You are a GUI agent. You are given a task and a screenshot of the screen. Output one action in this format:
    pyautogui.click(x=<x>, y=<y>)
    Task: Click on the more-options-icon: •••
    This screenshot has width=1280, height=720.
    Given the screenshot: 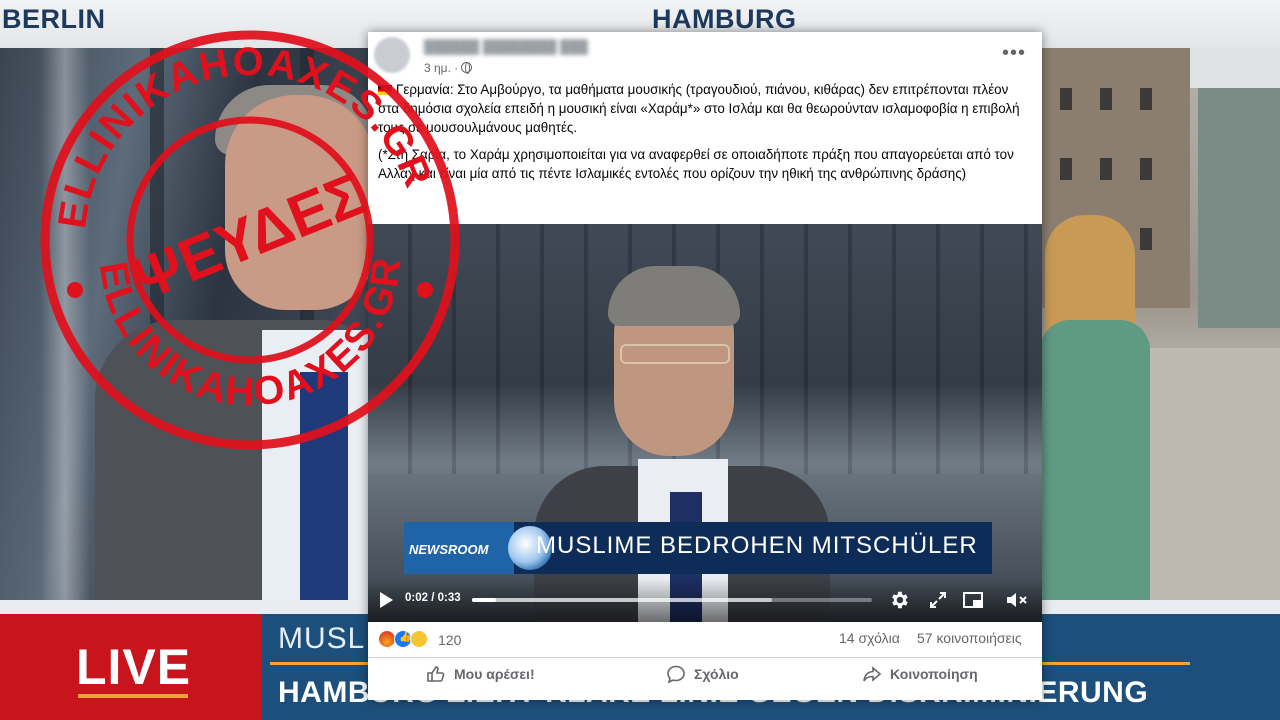 What is the action you would take?
    pyautogui.click(x=1014, y=53)
    